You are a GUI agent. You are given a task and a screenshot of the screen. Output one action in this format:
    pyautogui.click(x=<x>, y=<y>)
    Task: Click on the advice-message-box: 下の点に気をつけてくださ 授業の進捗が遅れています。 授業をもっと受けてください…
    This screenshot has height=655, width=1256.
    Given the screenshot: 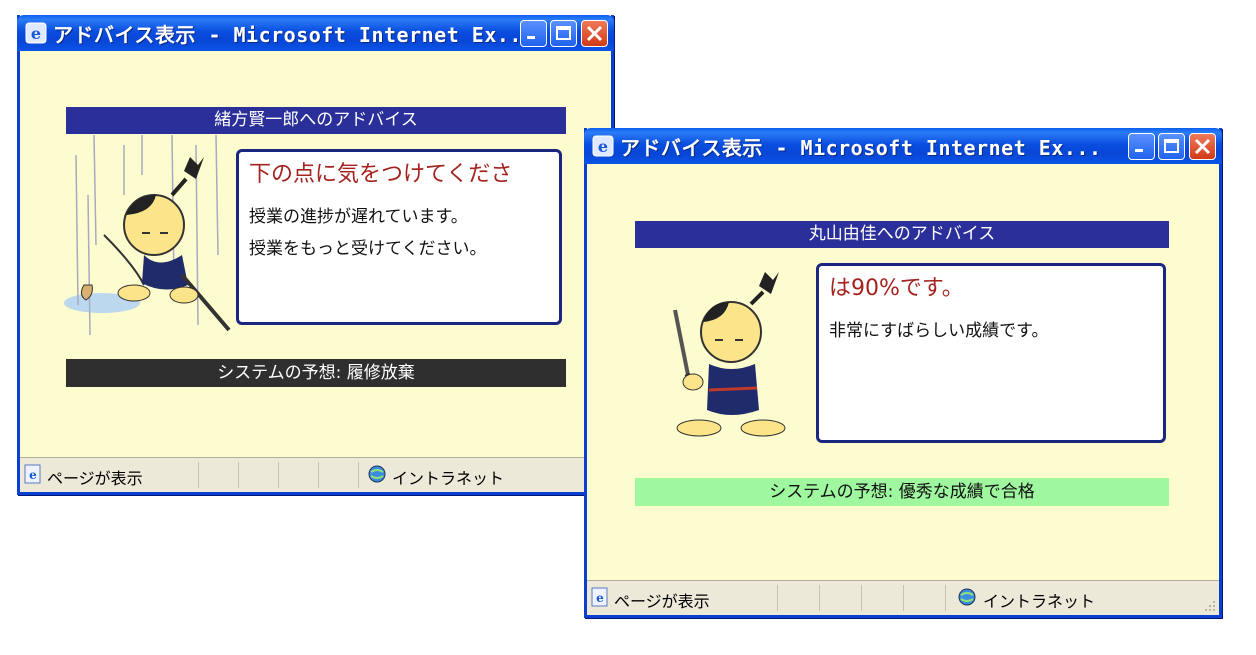 What is the action you would take?
    pyautogui.click(x=399, y=237)
    